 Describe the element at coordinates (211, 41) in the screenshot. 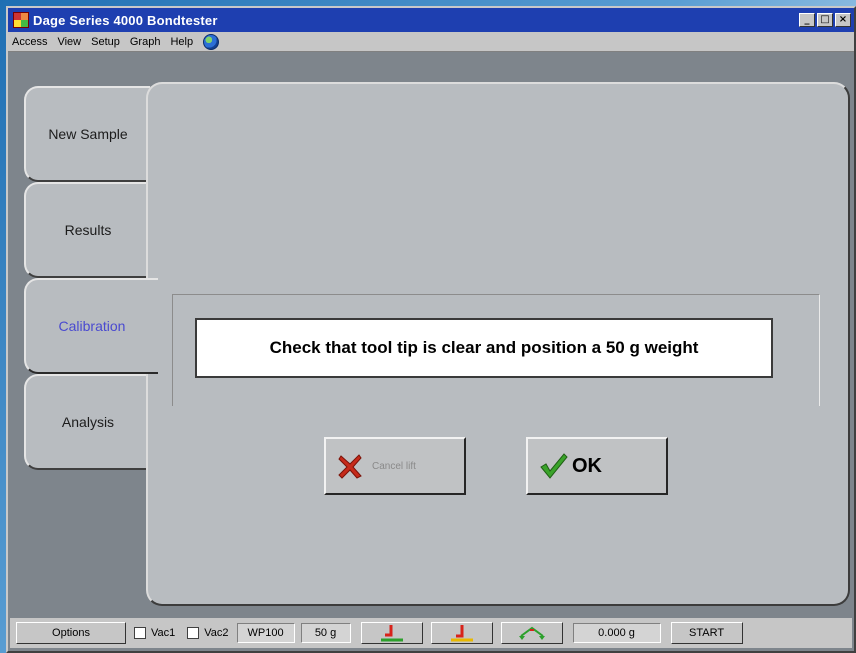

I see `globe-icon` at that location.